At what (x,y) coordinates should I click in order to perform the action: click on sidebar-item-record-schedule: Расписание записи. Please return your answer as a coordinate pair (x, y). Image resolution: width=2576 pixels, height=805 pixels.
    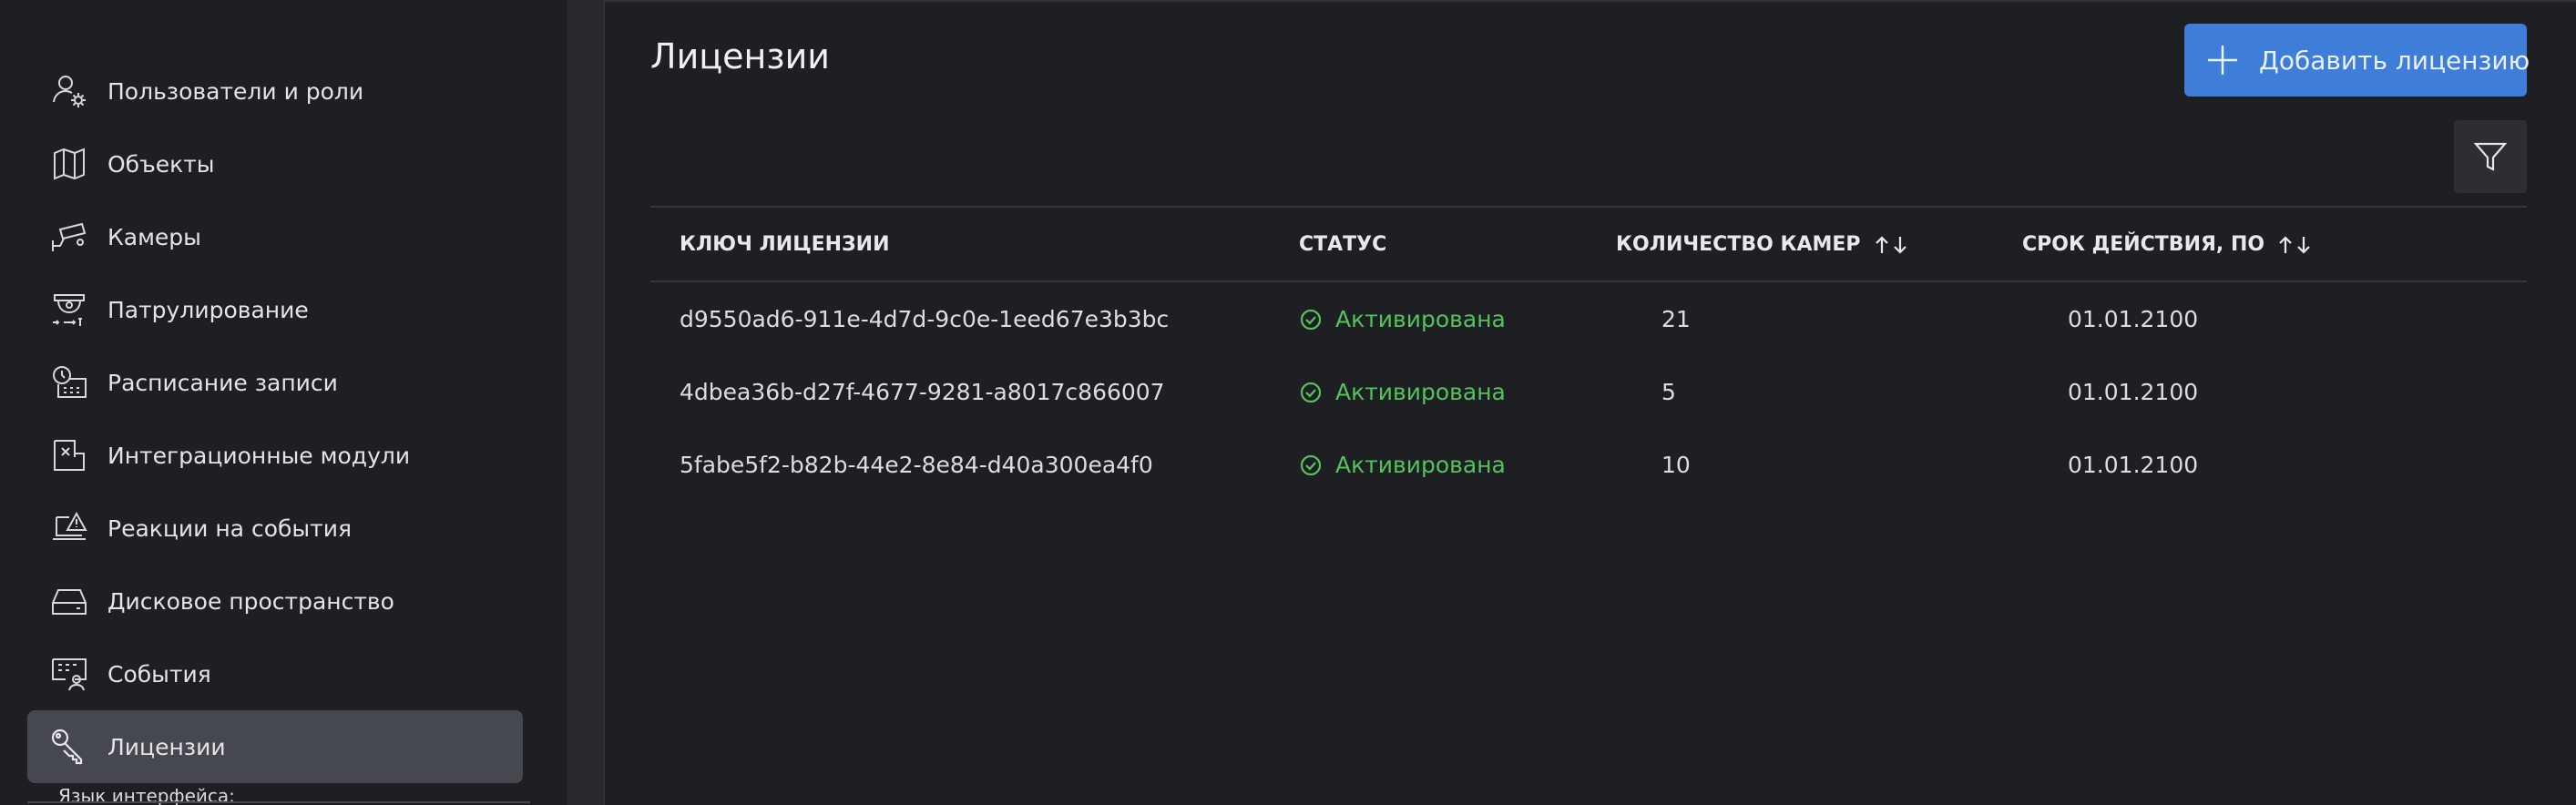
    Looking at the image, I should click on (275, 382).